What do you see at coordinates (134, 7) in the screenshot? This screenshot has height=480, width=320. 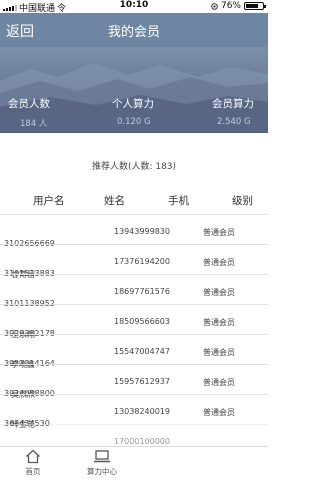 I see `status-bar: 中国联通 令 10:10 76%` at bounding box center [134, 7].